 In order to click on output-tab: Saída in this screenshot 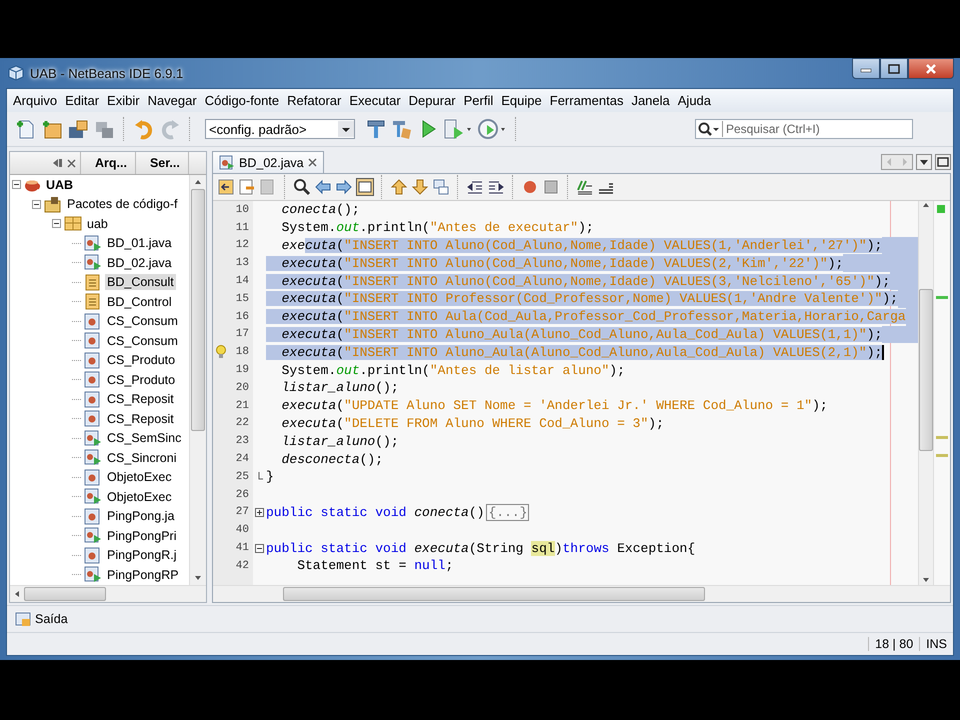, I will do `click(51, 619)`.